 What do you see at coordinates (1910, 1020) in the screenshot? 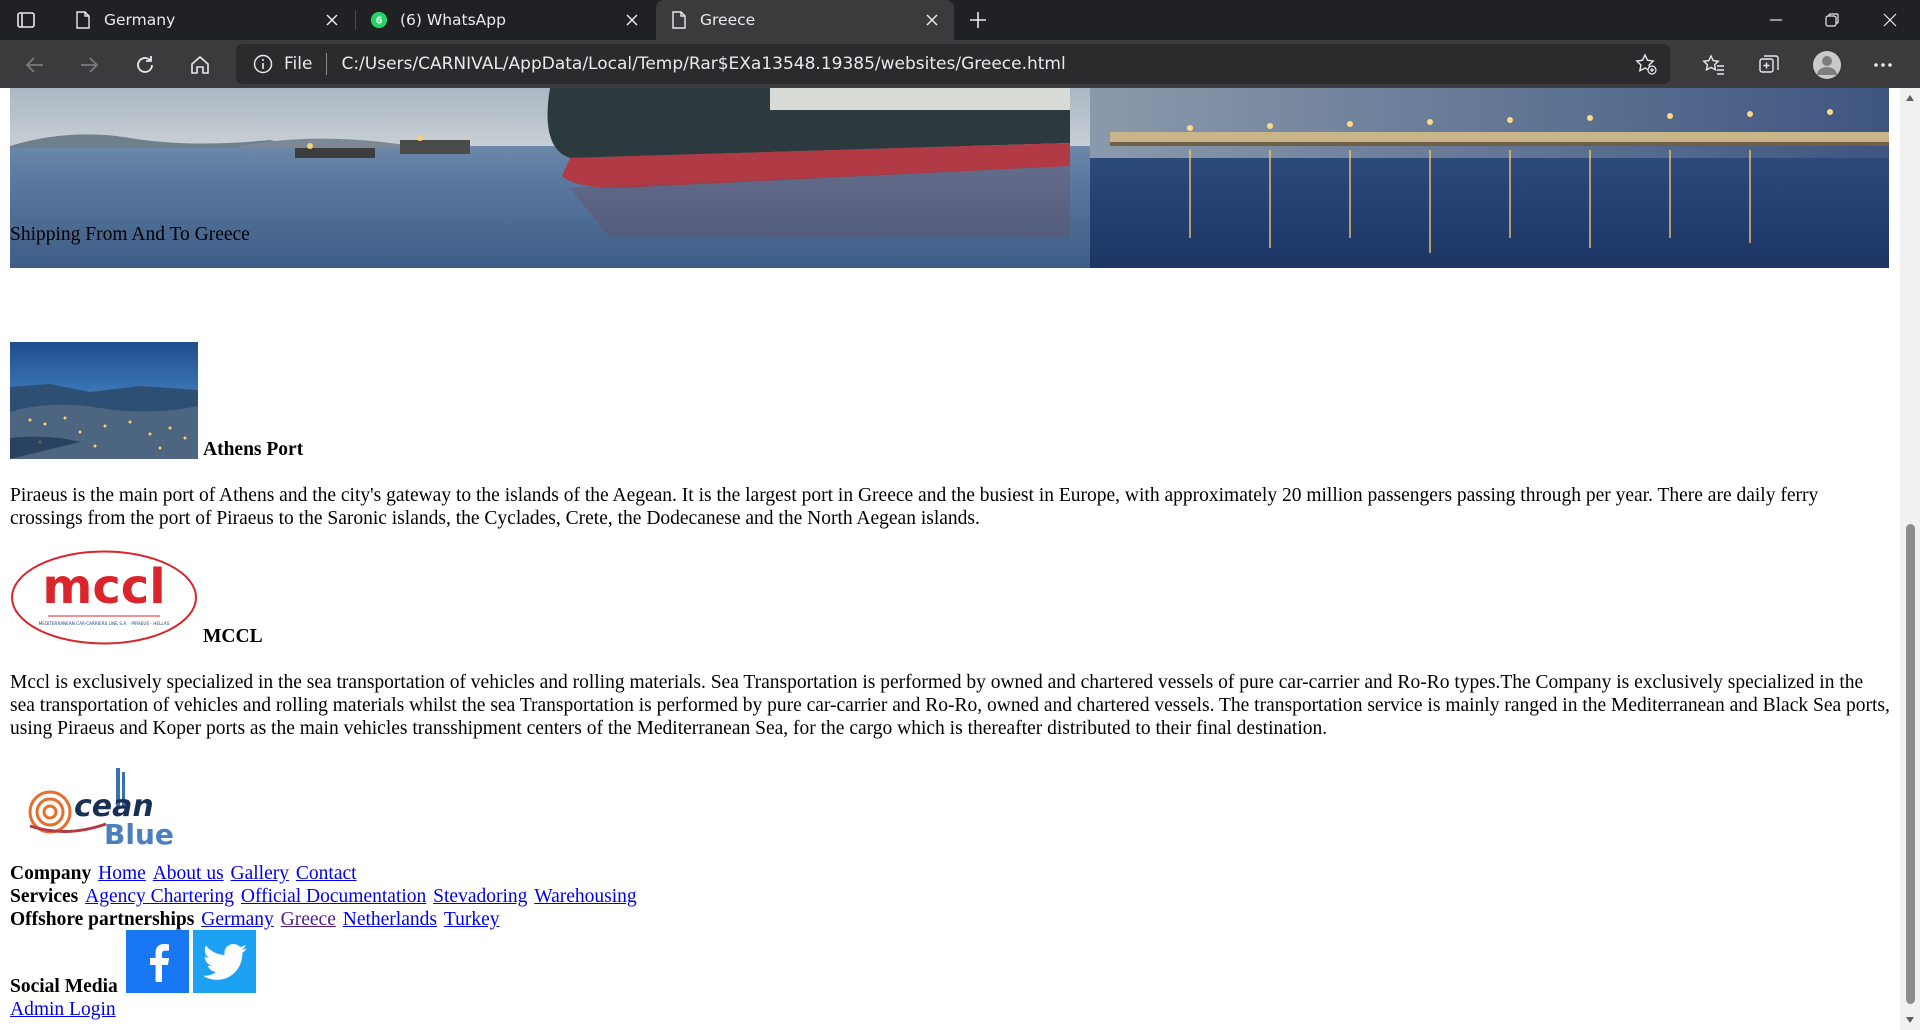
I see `scroll-down-arrow-icon` at bounding box center [1910, 1020].